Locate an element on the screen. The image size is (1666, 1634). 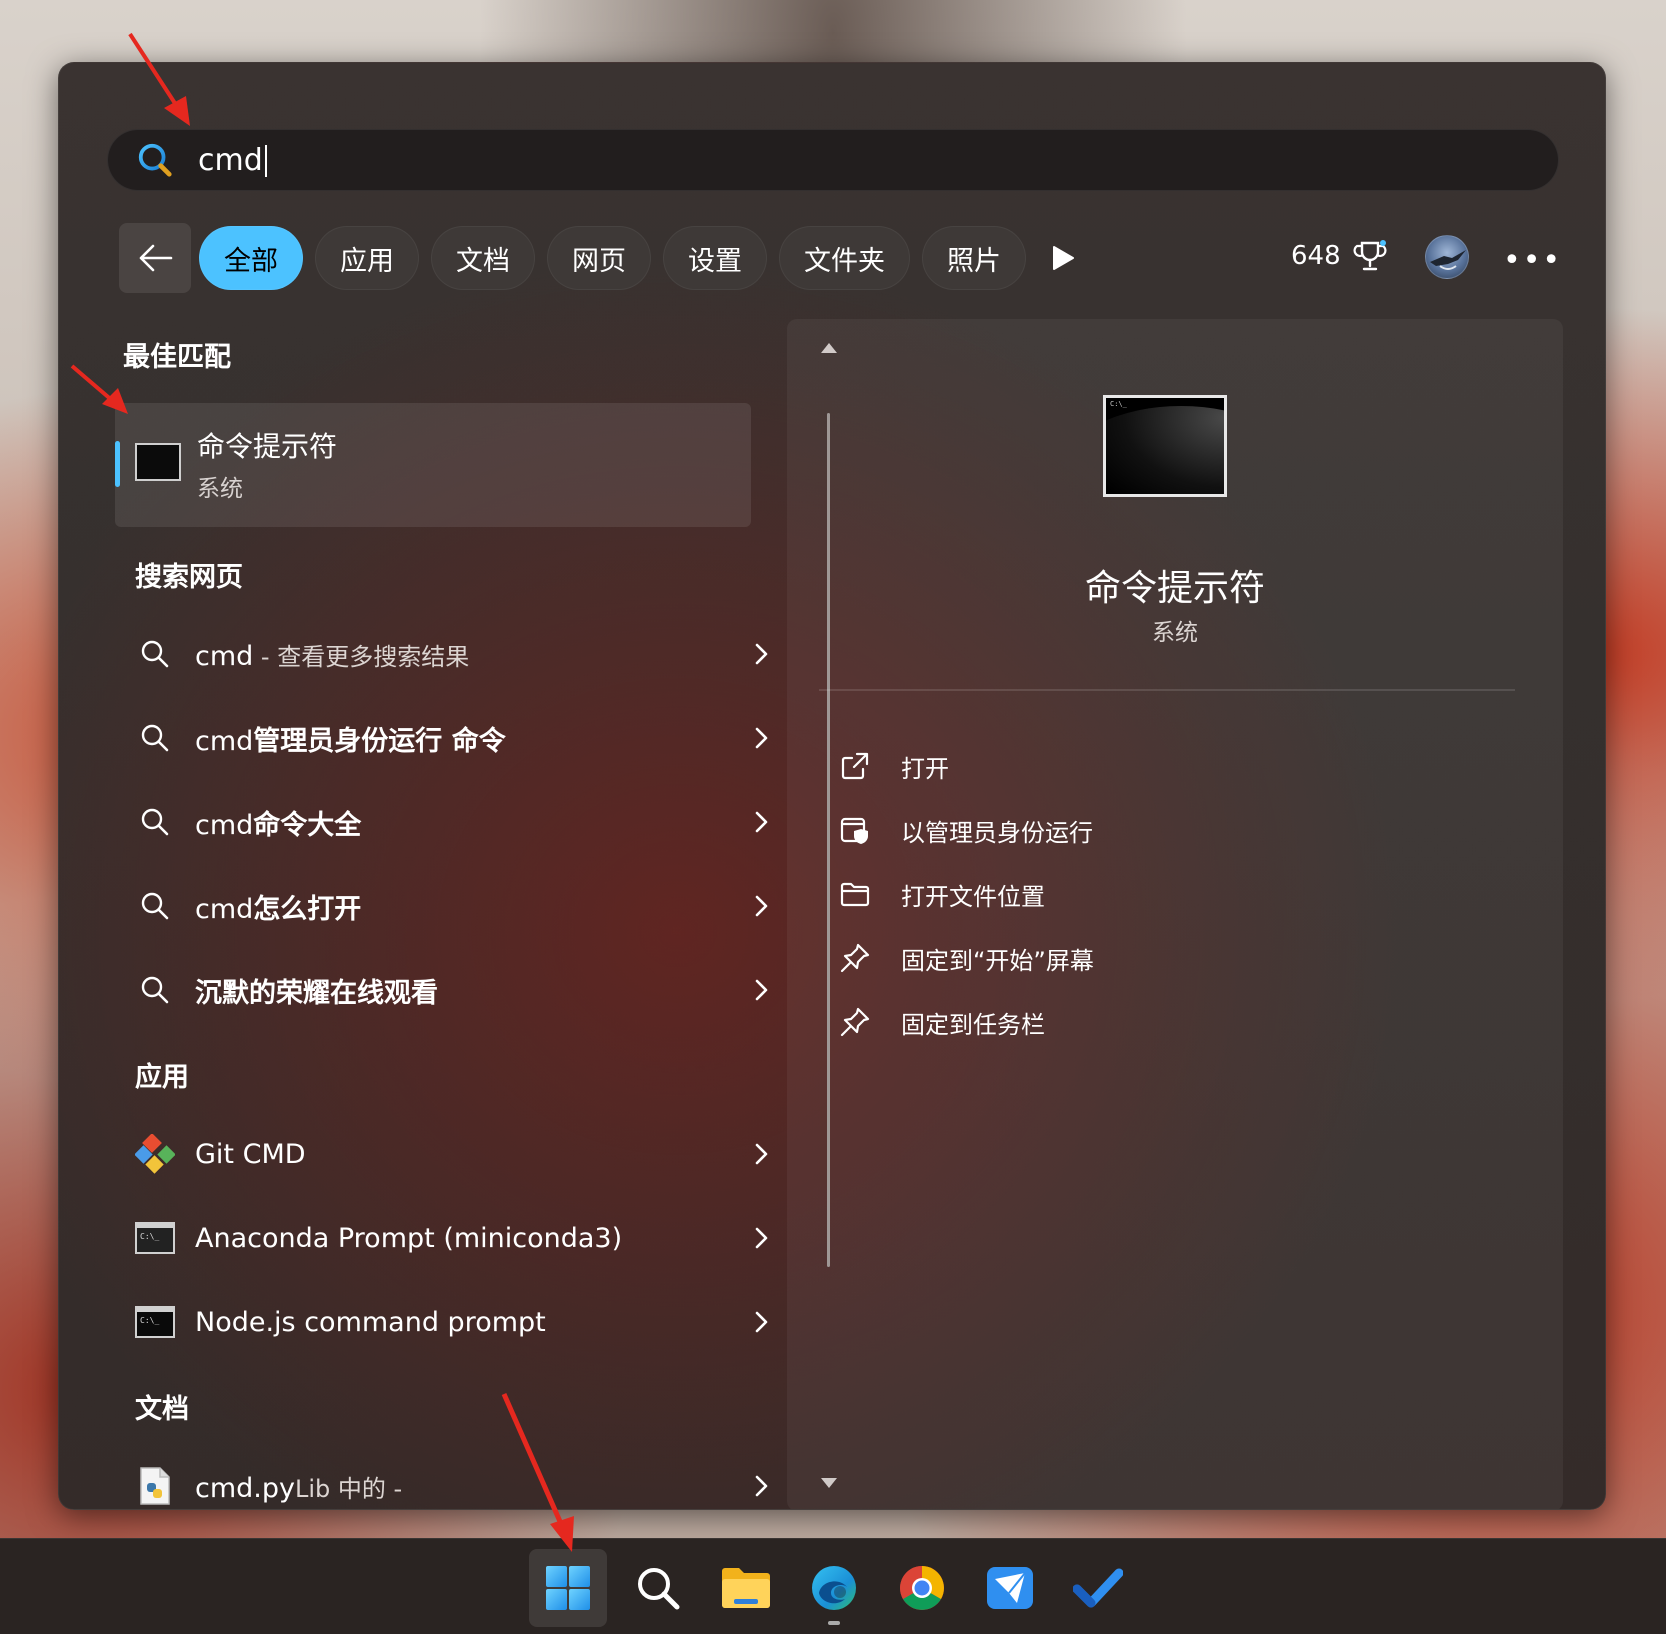
app-result-nodejs-prompt: C:\_ Node.js command prompt is located at coordinates (441, 1322).